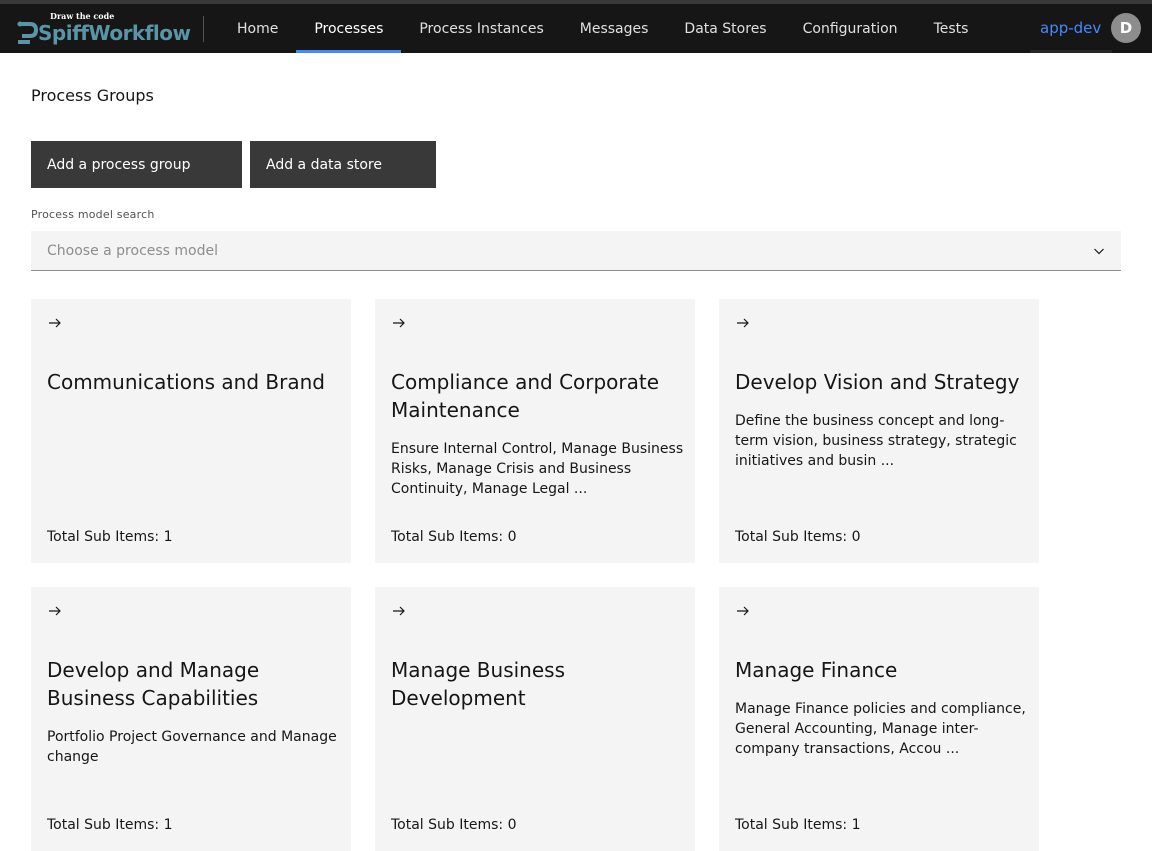  What do you see at coordinates (82, 16) in the screenshot?
I see `logo-tagline: Draw the code` at bounding box center [82, 16].